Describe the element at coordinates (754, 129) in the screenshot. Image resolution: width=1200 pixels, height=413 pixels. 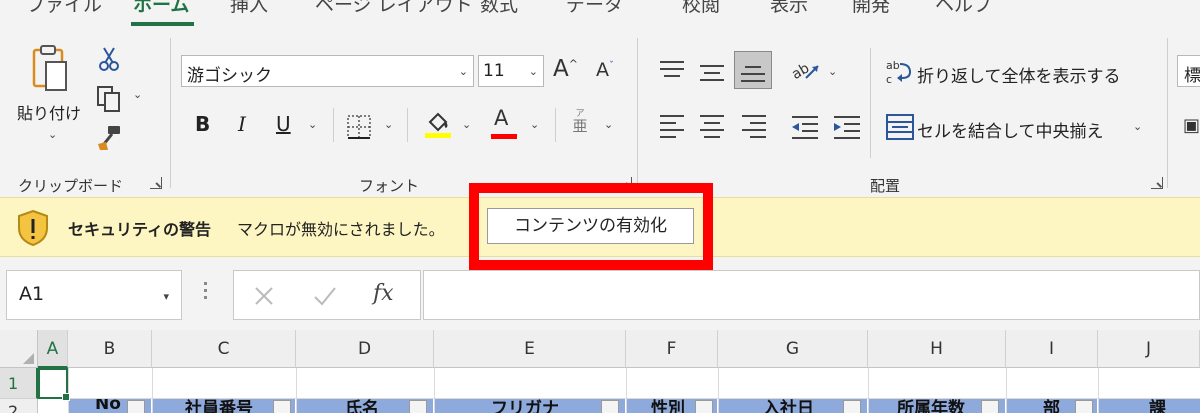
I see `align-right-icon` at that location.